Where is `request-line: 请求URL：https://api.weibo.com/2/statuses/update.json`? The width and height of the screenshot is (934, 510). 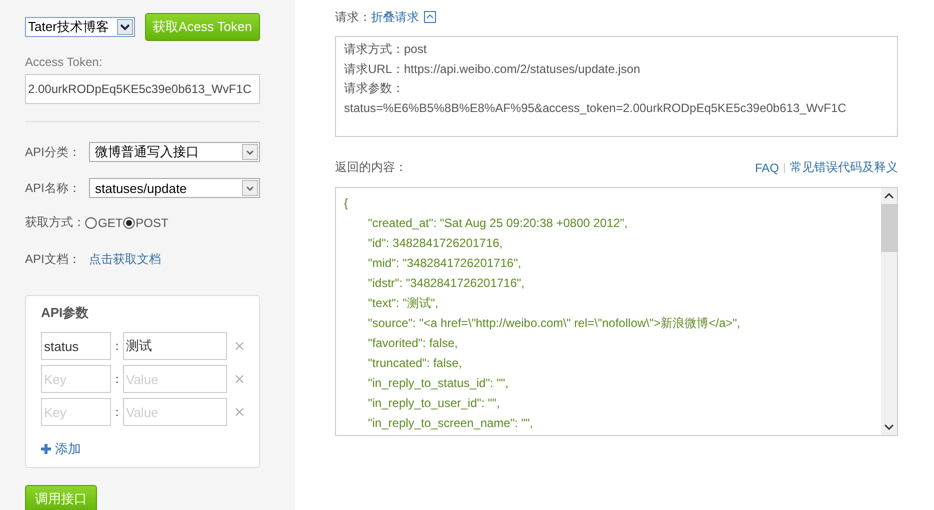
request-line: 请求URL：https://api.weibo.com/2/statuses/update.json is located at coordinates (493, 69).